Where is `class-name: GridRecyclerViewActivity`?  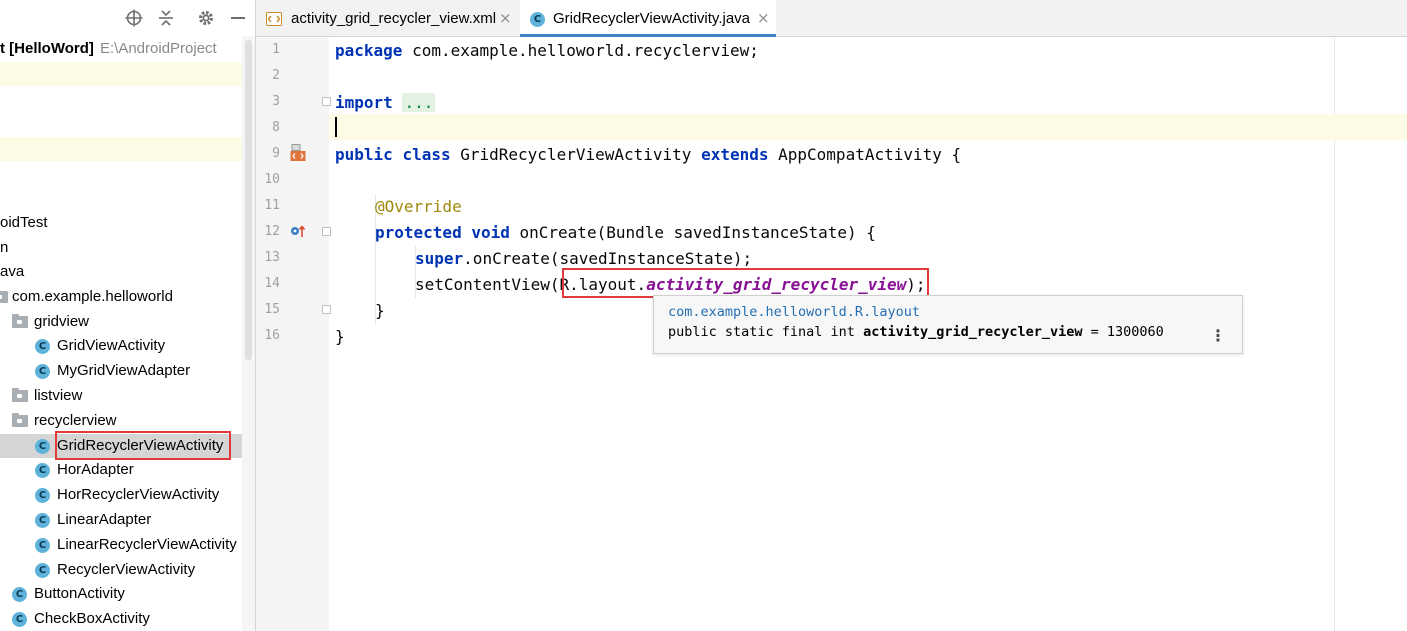
class-name: GridRecyclerViewActivity is located at coordinates (576, 154).